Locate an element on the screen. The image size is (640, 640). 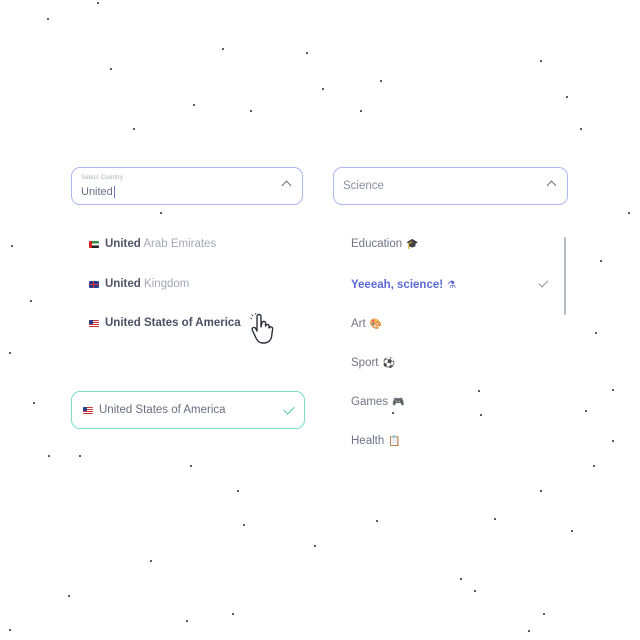
category-option-health: Health 📋 is located at coordinates (376, 441).